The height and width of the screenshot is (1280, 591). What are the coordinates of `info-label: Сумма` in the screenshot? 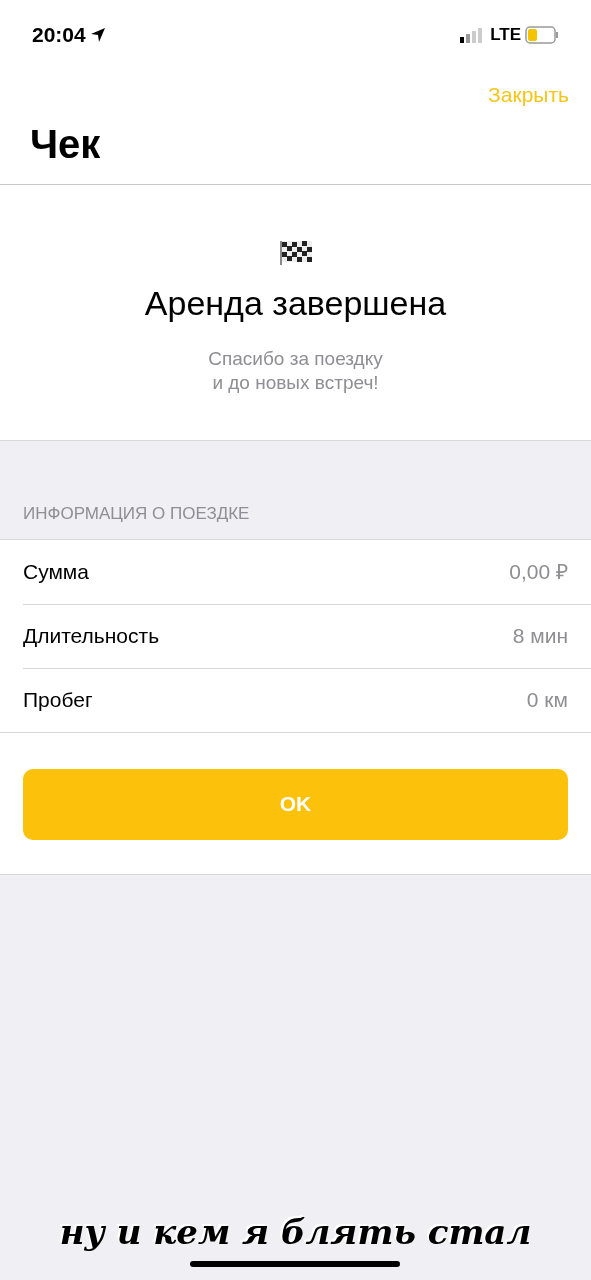 It's located at (56, 571).